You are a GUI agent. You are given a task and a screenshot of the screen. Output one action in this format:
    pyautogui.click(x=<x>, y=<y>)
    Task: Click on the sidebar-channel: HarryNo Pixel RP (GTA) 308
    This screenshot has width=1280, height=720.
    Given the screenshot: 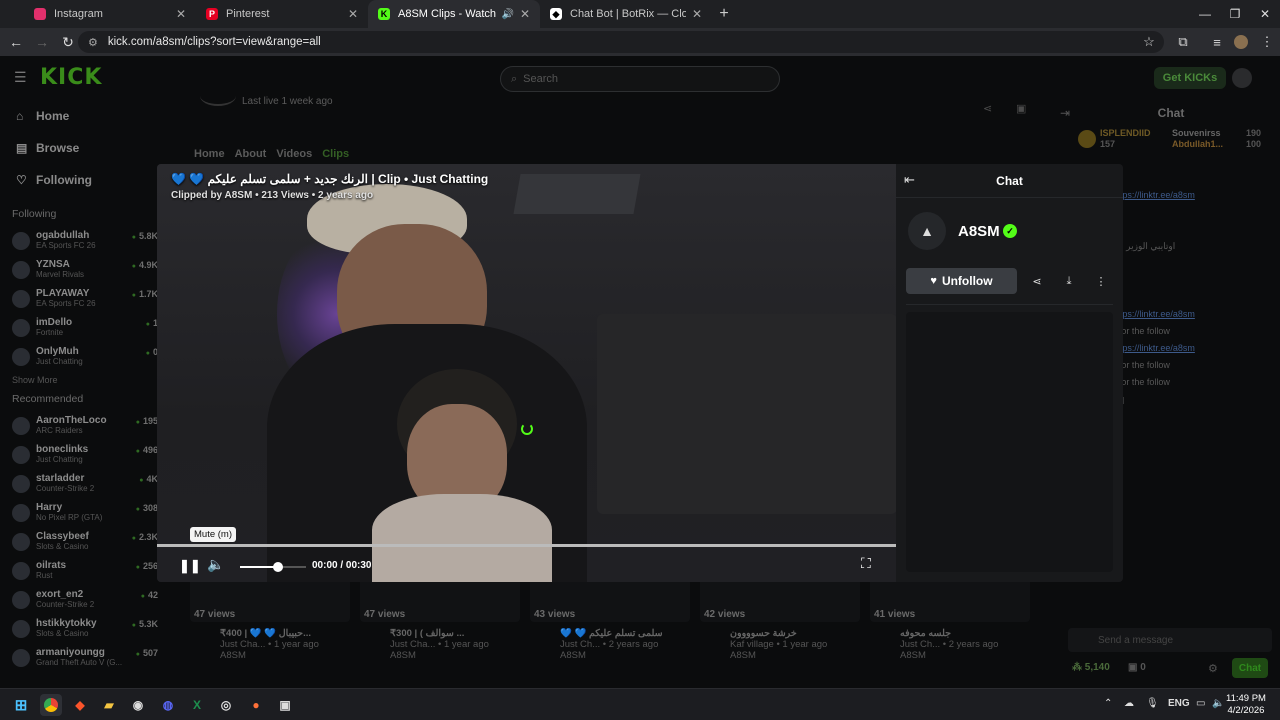 What is the action you would take?
    pyautogui.click(x=80, y=512)
    